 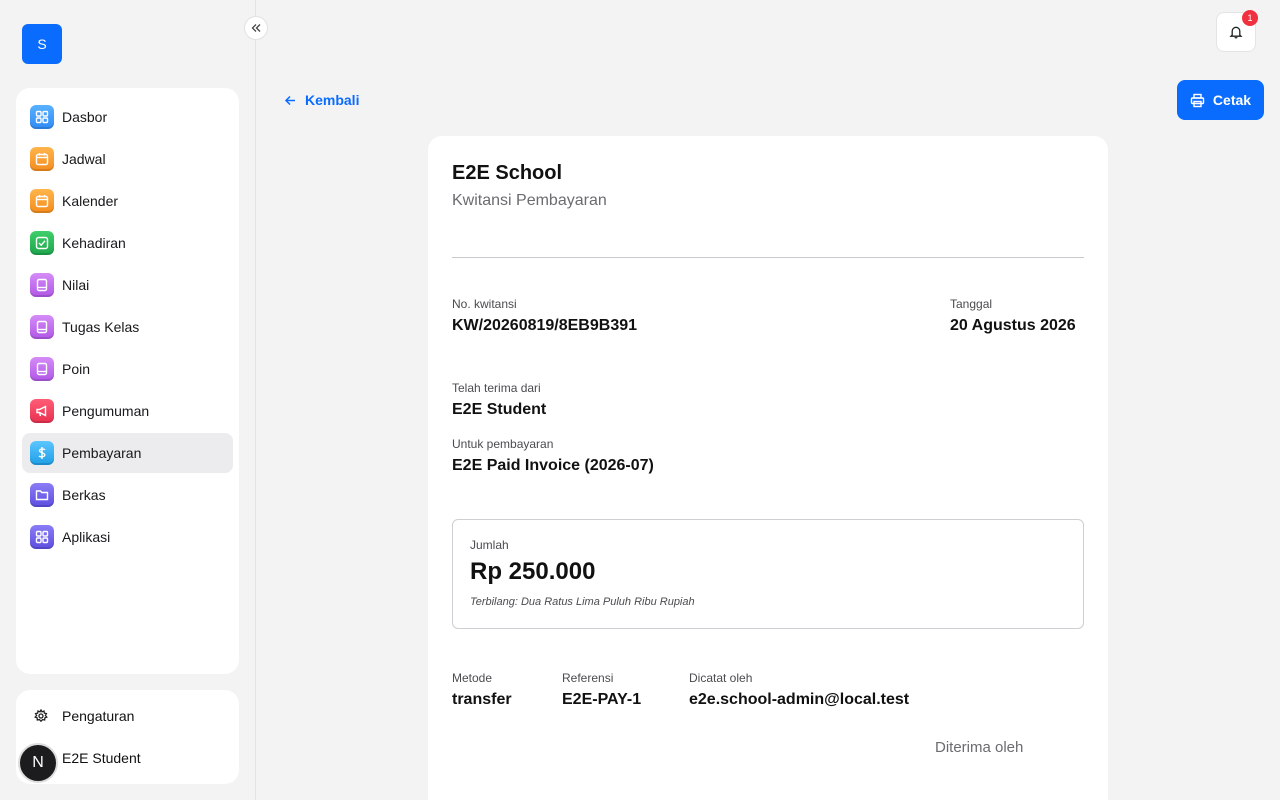 I want to click on apps-icon, so click(x=42, y=537).